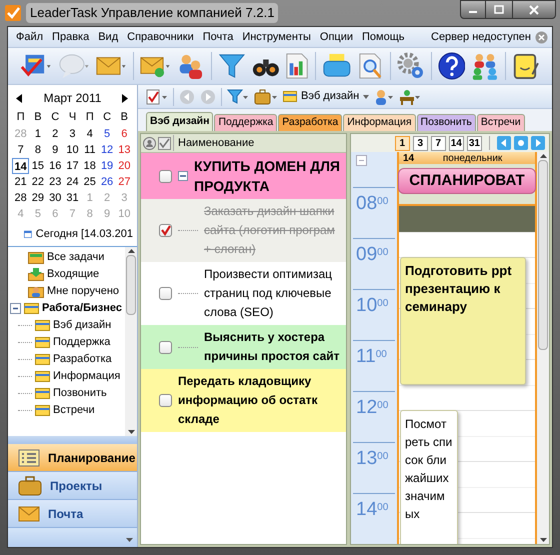  Describe the element at coordinates (160, 37) in the screenshot. I see `menu-item: Справочники` at that location.